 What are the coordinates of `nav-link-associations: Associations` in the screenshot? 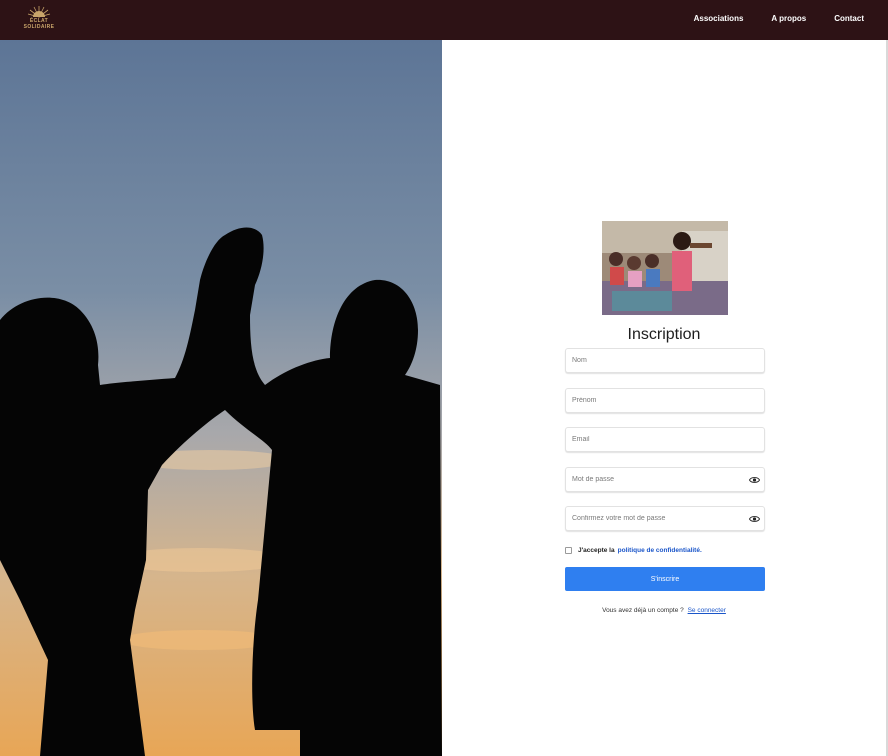 It's located at (719, 18).